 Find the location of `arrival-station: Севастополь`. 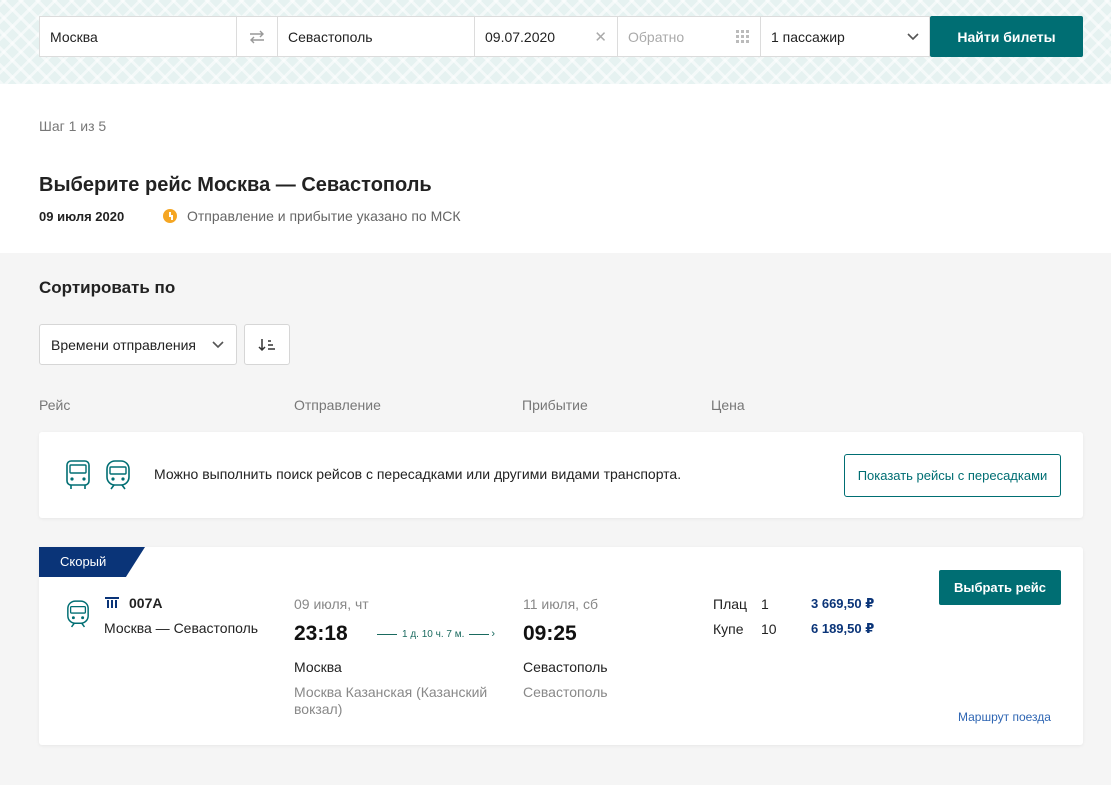

arrival-station: Севастополь is located at coordinates (565, 692).